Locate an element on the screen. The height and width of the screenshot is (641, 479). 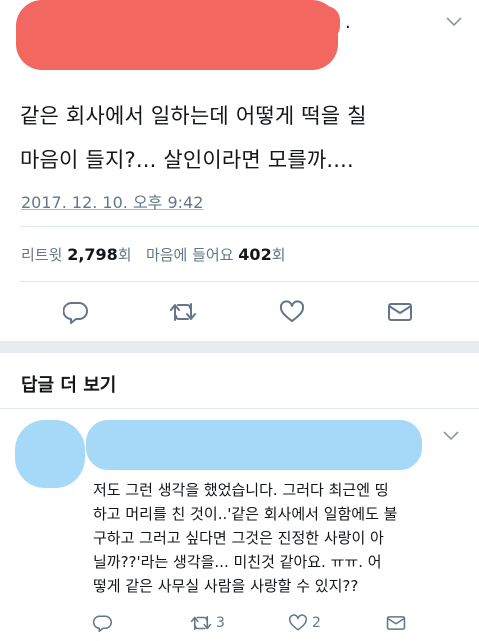
like-stat: 마음에 들어요 402회 is located at coordinates (215, 254).